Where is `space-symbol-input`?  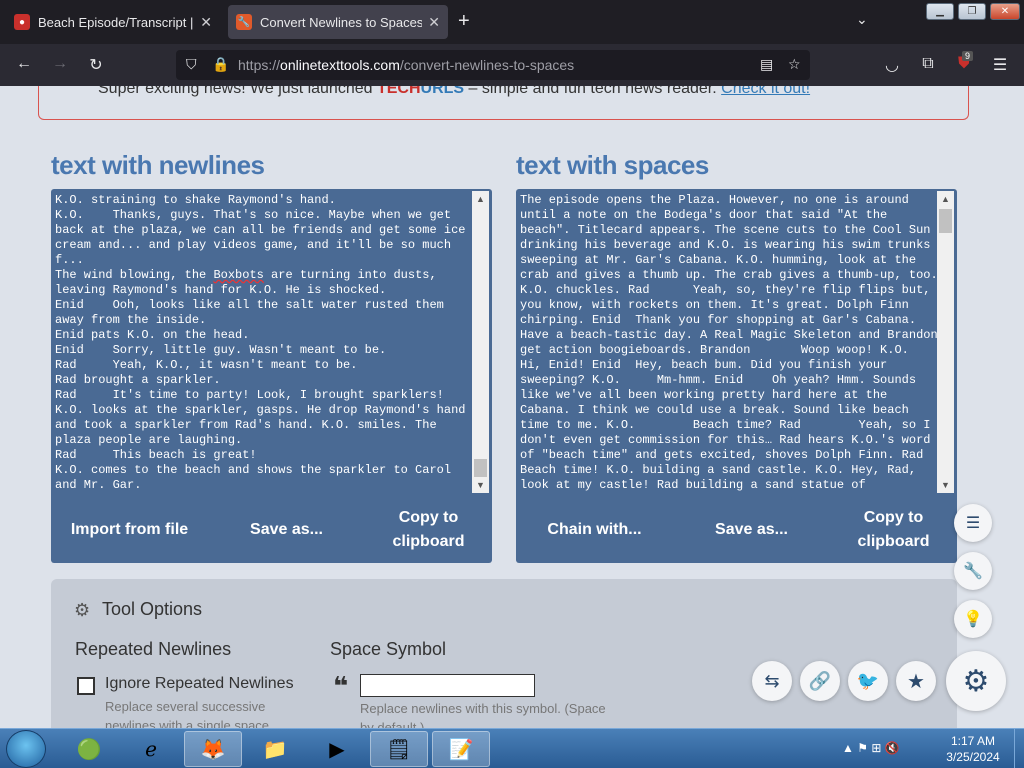
space-symbol-input is located at coordinates (447, 685).